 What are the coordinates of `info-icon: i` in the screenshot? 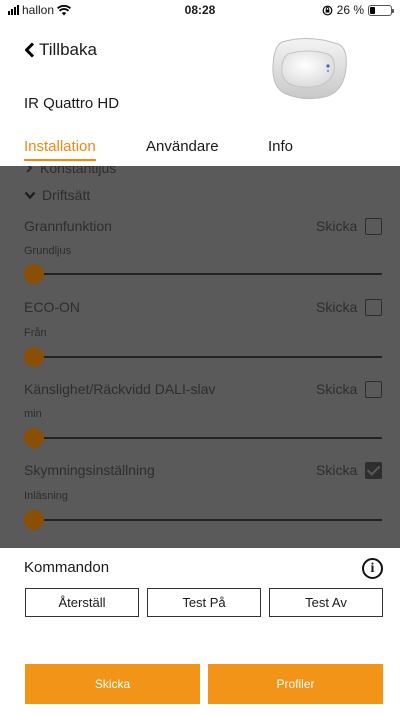 It's located at (372, 568).